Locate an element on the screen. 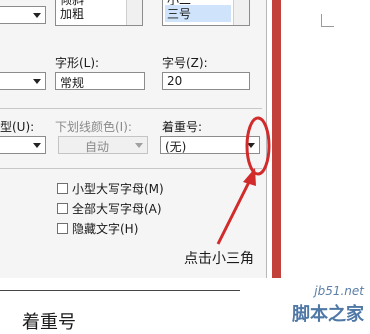  annotation-arrowhead is located at coordinates (249, 177).